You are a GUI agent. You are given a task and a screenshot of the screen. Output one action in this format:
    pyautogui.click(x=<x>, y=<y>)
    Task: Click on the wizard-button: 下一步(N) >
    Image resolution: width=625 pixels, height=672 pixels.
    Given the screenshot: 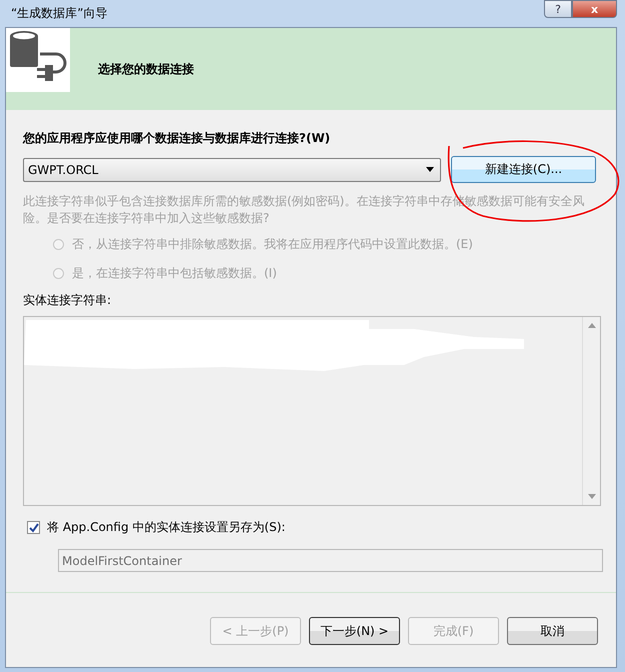 What is the action you would take?
    pyautogui.click(x=354, y=631)
    